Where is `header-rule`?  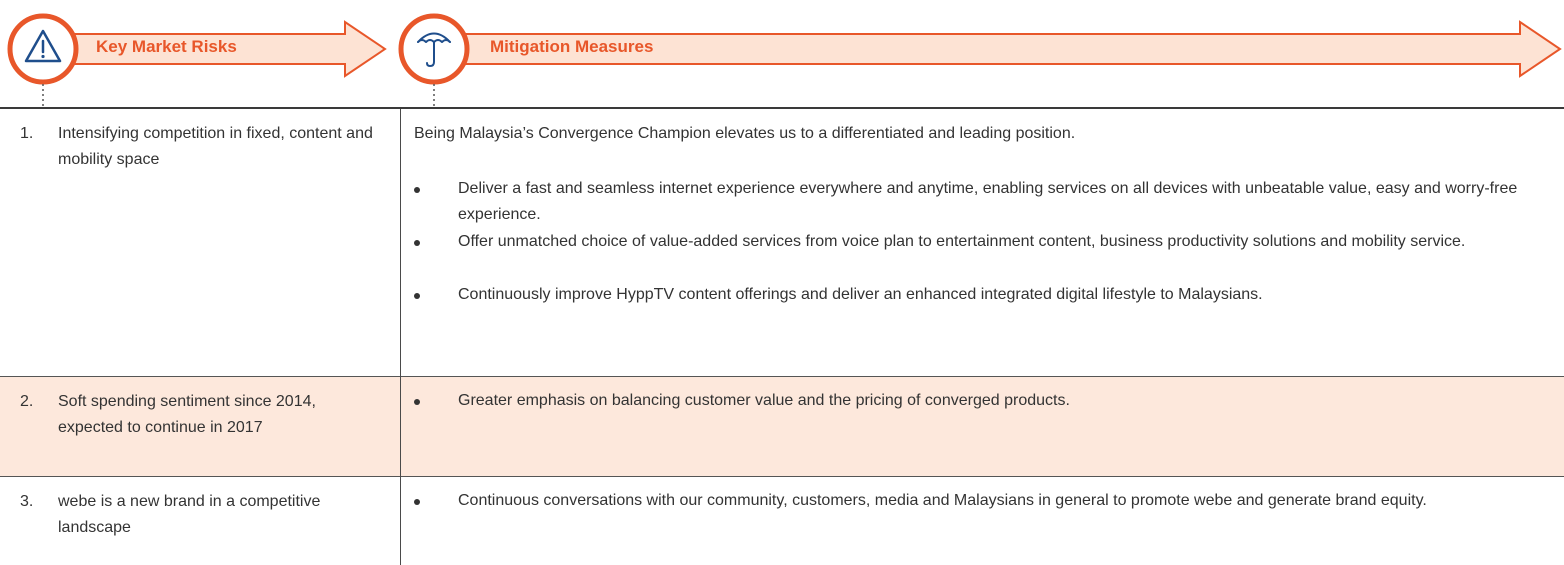 header-rule is located at coordinates (782, 108).